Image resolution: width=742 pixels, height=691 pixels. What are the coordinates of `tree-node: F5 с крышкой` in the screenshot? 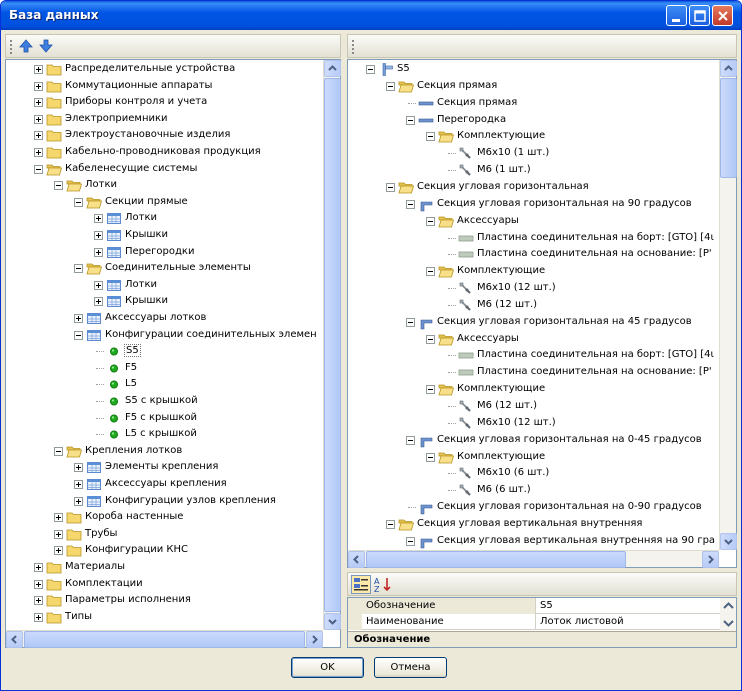 It's located at (164, 418).